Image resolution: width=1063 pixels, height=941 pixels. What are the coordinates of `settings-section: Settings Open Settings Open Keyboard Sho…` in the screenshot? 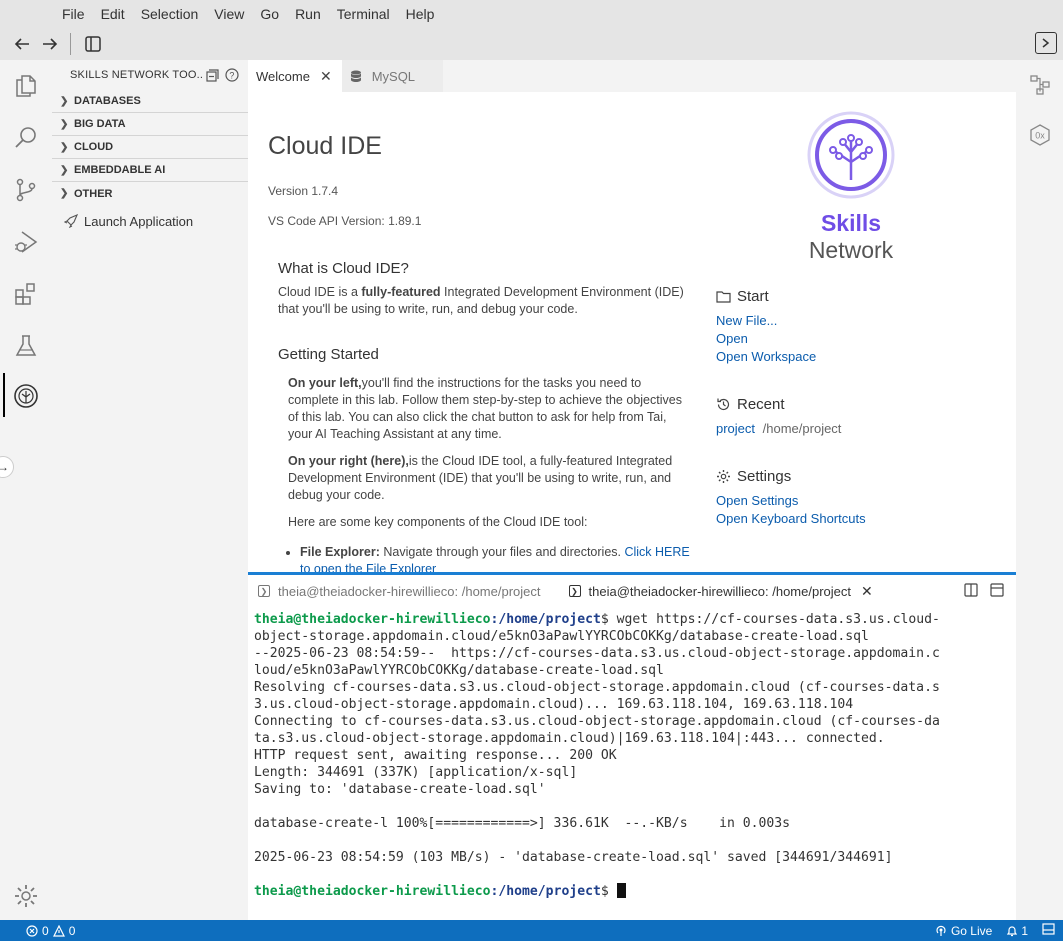 It's located at (861, 497).